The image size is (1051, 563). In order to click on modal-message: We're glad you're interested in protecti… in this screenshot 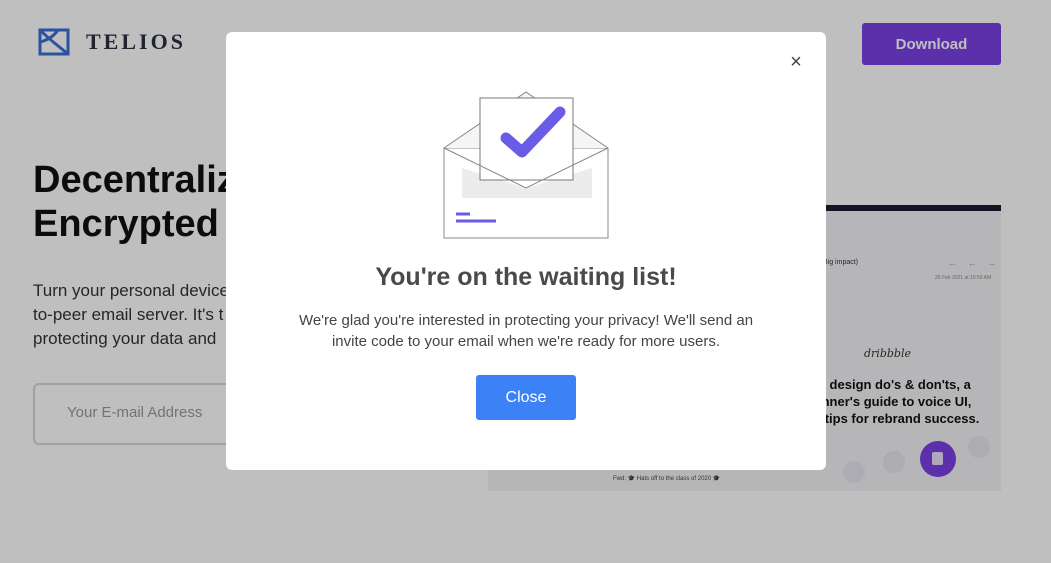, I will do `click(526, 331)`.